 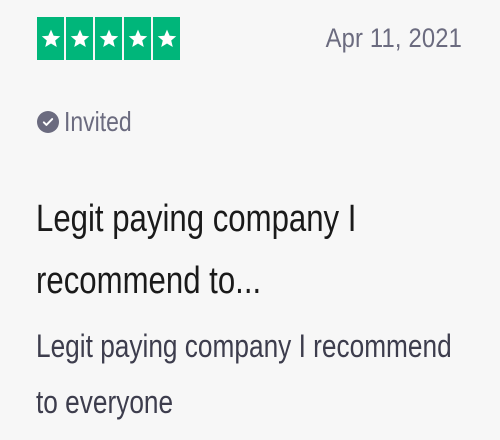 I want to click on review-date: Apr 11, 2021, so click(x=393, y=38).